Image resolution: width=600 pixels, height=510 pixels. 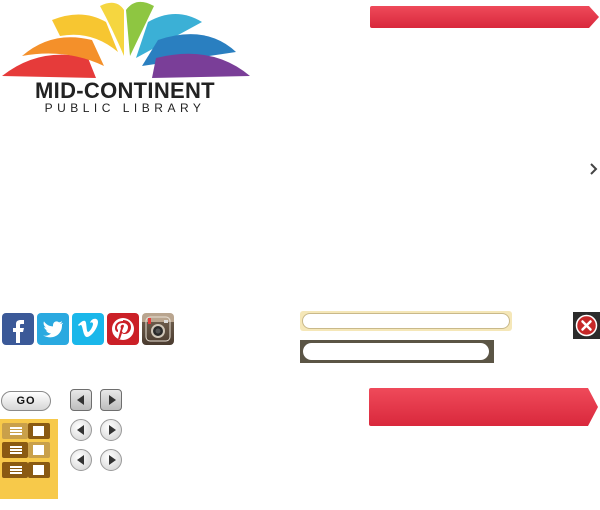 I want to click on logo-subtitle: PUBLIC LIBRARY, so click(x=125, y=108).